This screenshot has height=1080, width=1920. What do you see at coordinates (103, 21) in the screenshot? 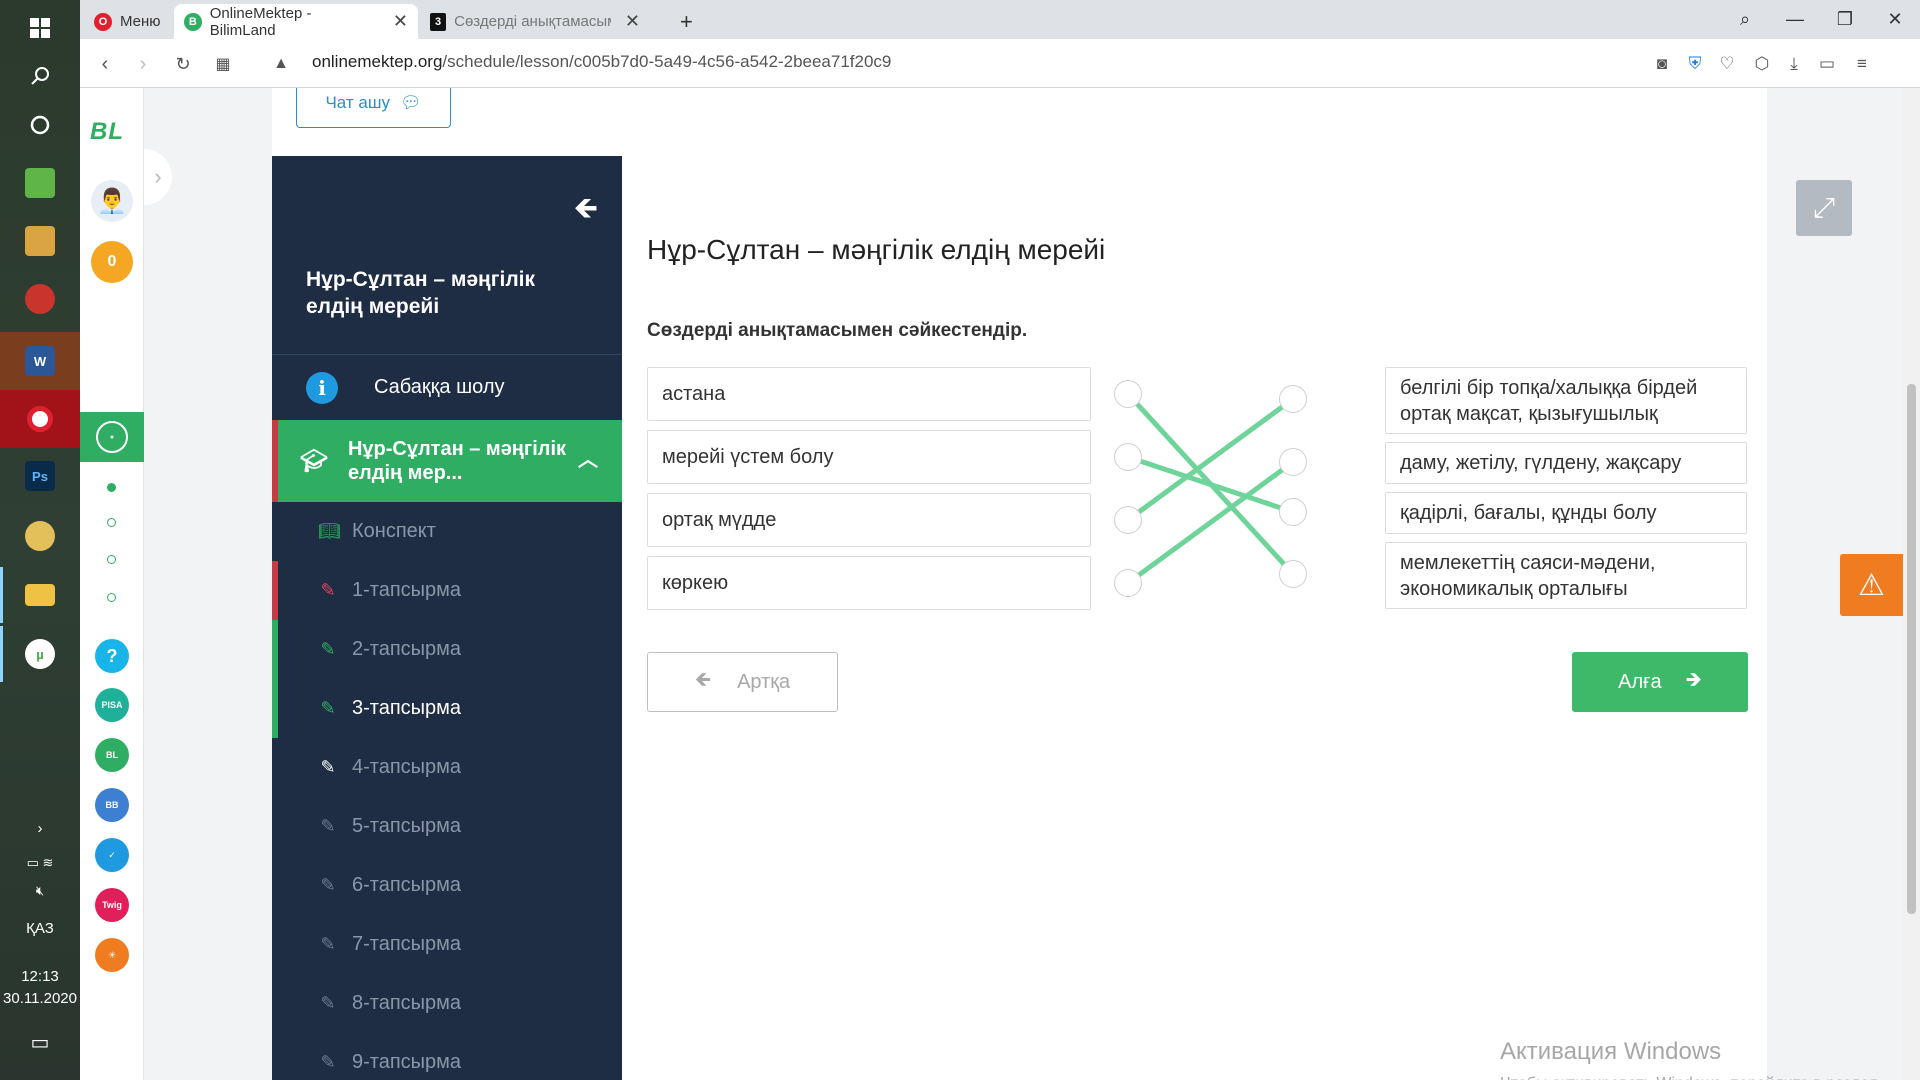
I see `opera-logo-icon: O` at bounding box center [103, 21].